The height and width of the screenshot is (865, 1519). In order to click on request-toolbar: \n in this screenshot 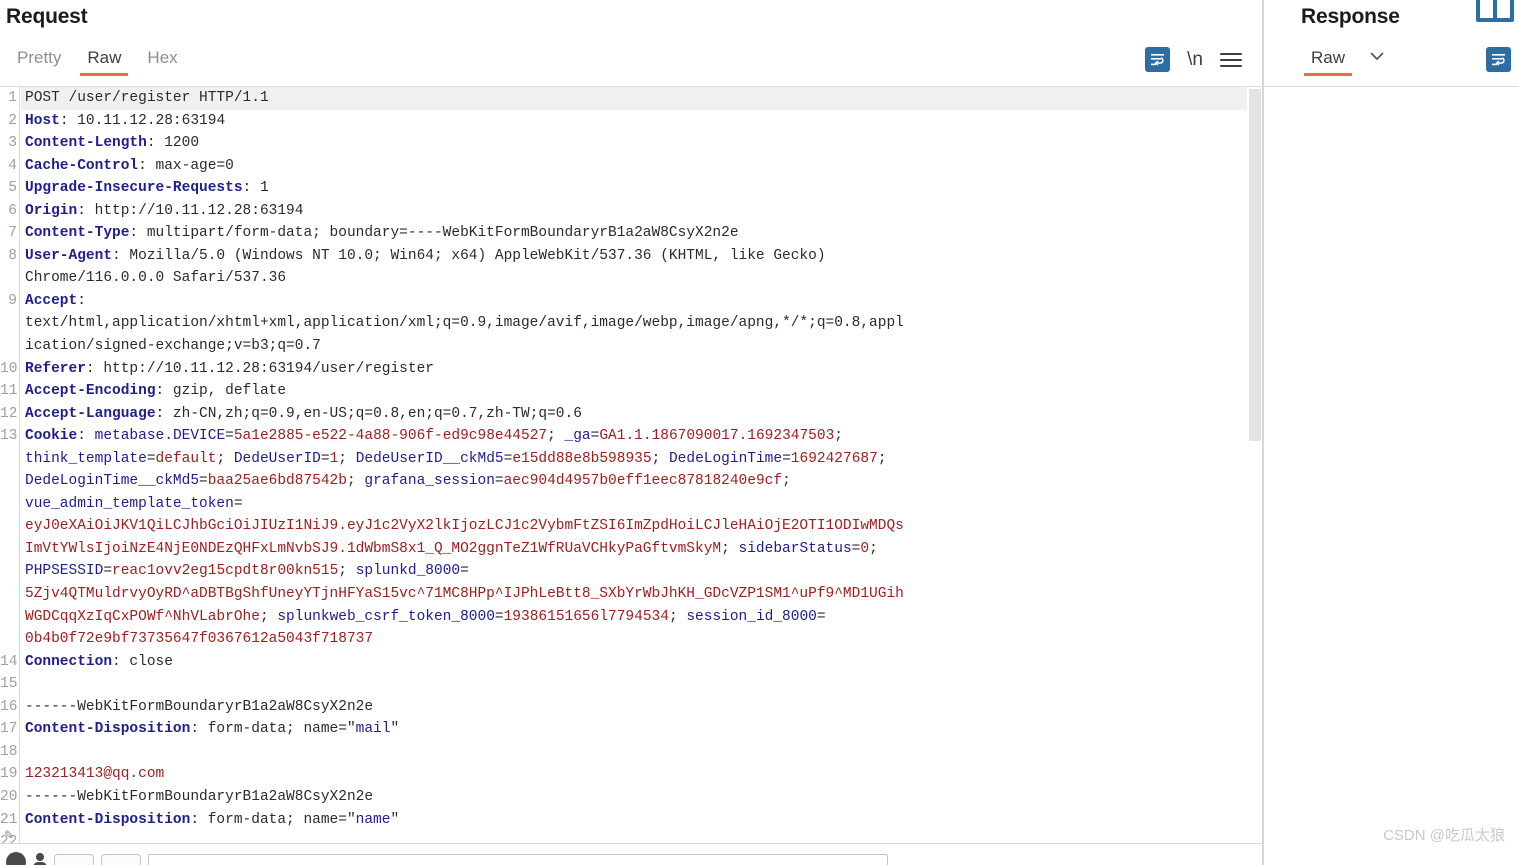, I will do `click(1193, 59)`.